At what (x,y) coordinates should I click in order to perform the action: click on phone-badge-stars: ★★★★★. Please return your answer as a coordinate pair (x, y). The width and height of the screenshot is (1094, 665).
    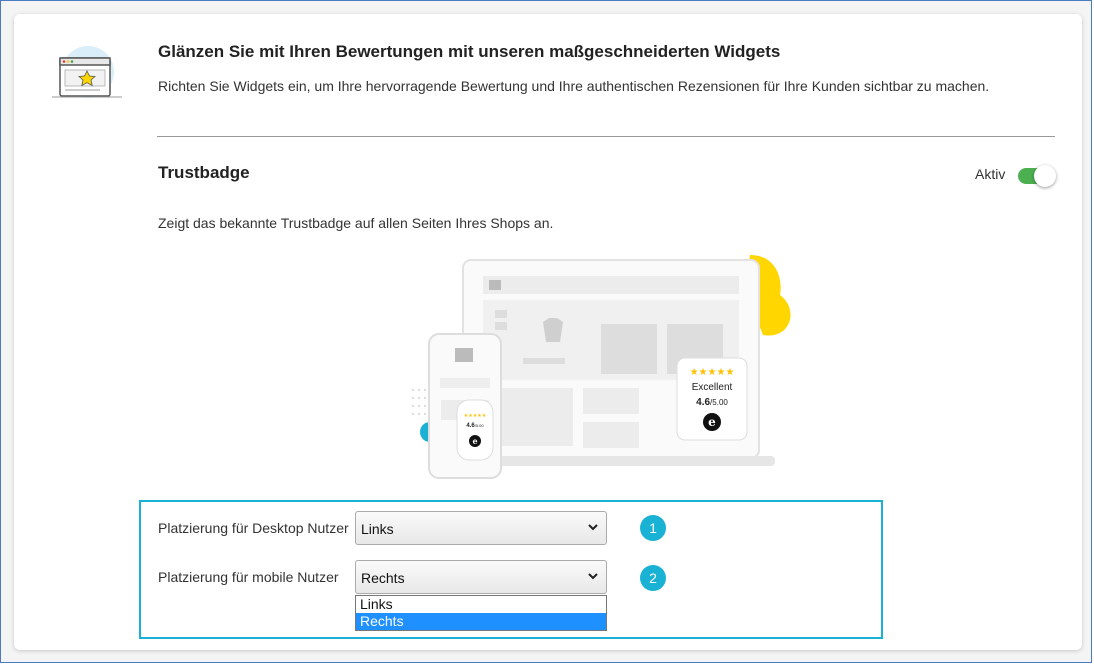
    Looking at the image, I should click on (475, 416).